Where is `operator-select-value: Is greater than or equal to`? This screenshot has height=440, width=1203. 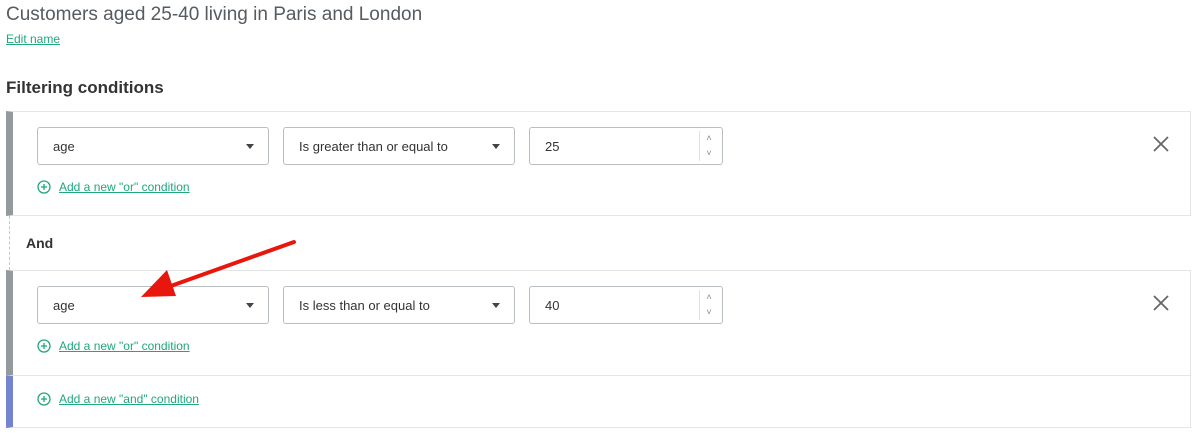
operator-select-value: Is greater than or equal to is located at coordinates (373, 146).